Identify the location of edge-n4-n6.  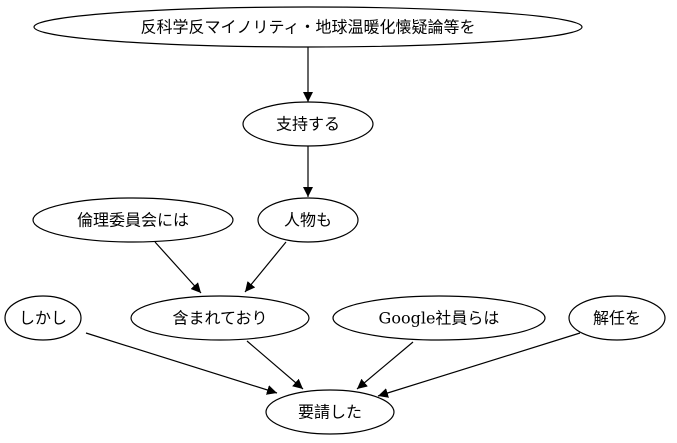
(265, 267).